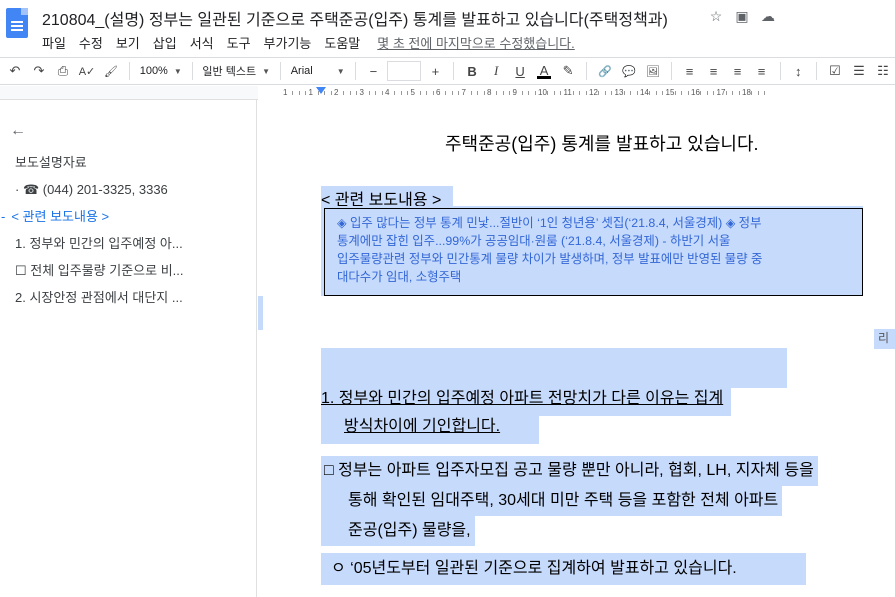 The height and width of the screenshot is (597, 895). Describe the element at coordinates (87, 71) in the screenshot. I see `spellcheck-icon: A✓` at that location.